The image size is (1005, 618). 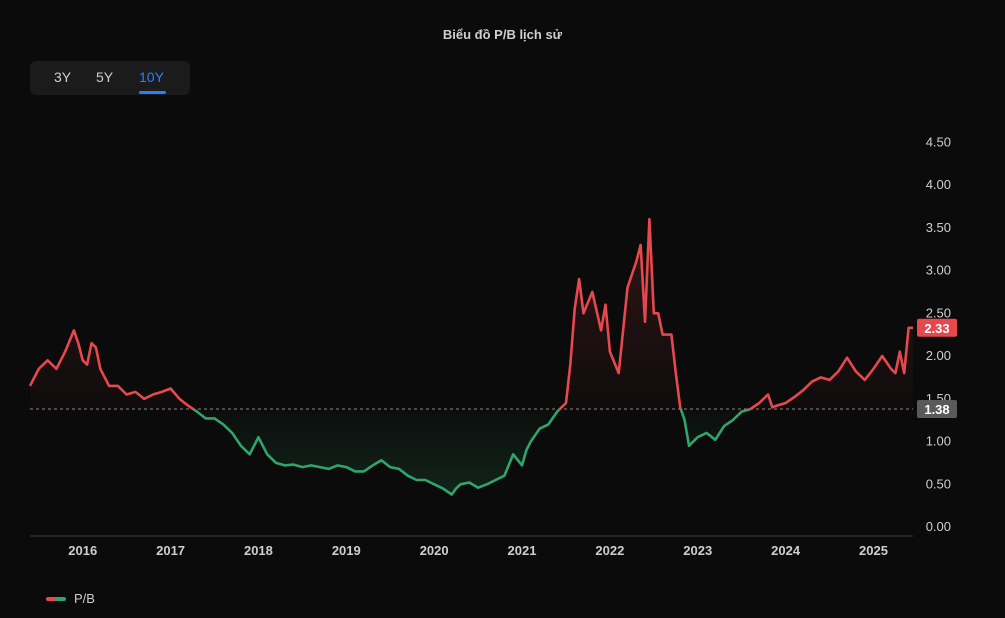 What do you see at coordinates (84, 598) in the screenshot?
I see `legend-label: P/B` at bounding box center [84, 598].